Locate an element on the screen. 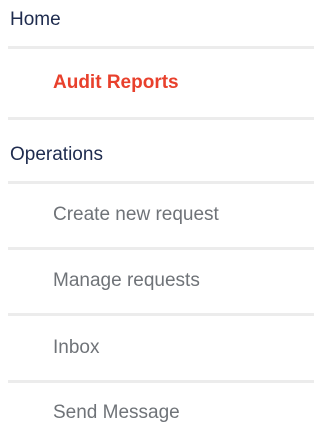  nav-item-manage-requests: Manage requests is located at coordinates (126, 280).